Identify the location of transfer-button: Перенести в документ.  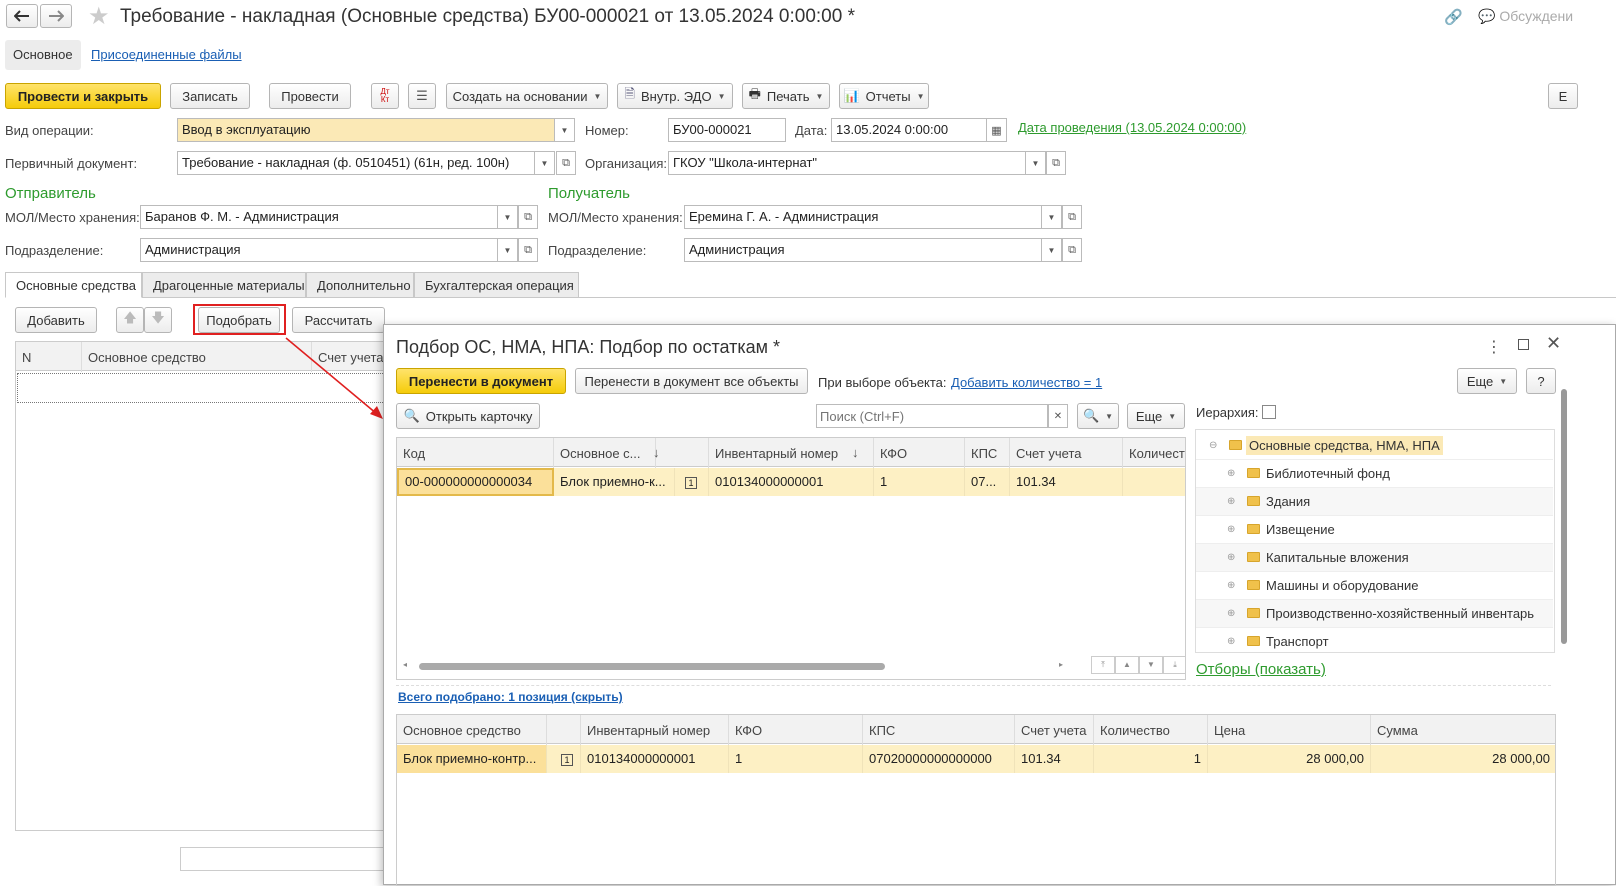
(481, 381).